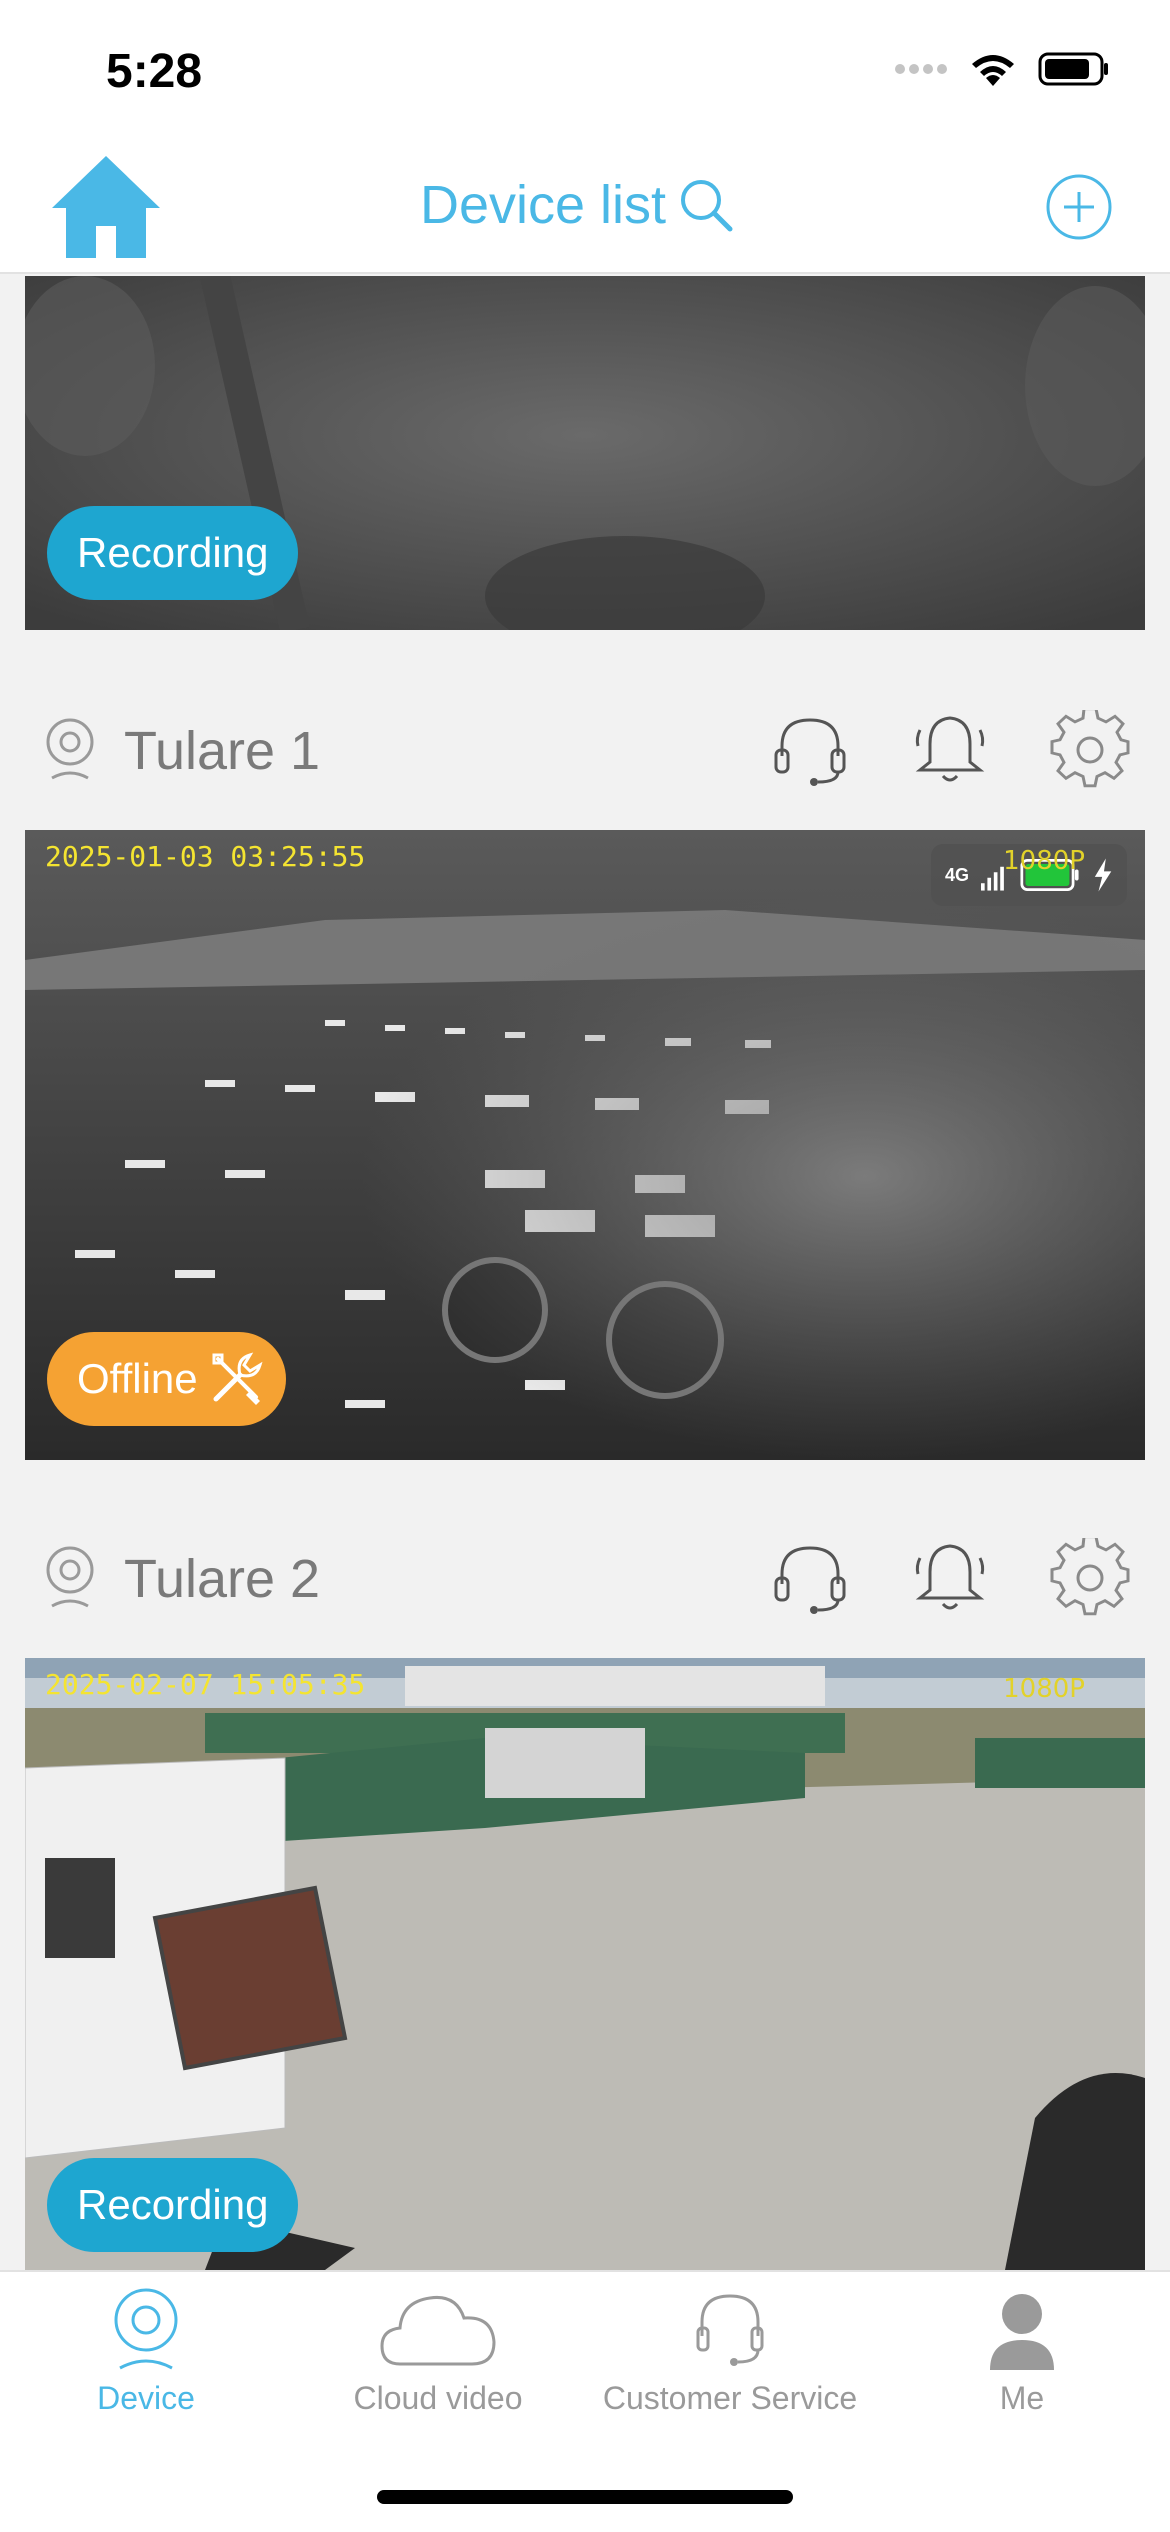  I want to click on cloud-icon, so click(438, 2330).